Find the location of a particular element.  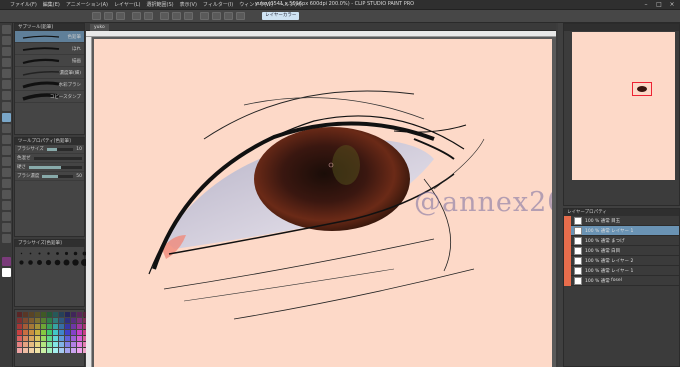

perspective-icon is located at coordinates (240, 16).